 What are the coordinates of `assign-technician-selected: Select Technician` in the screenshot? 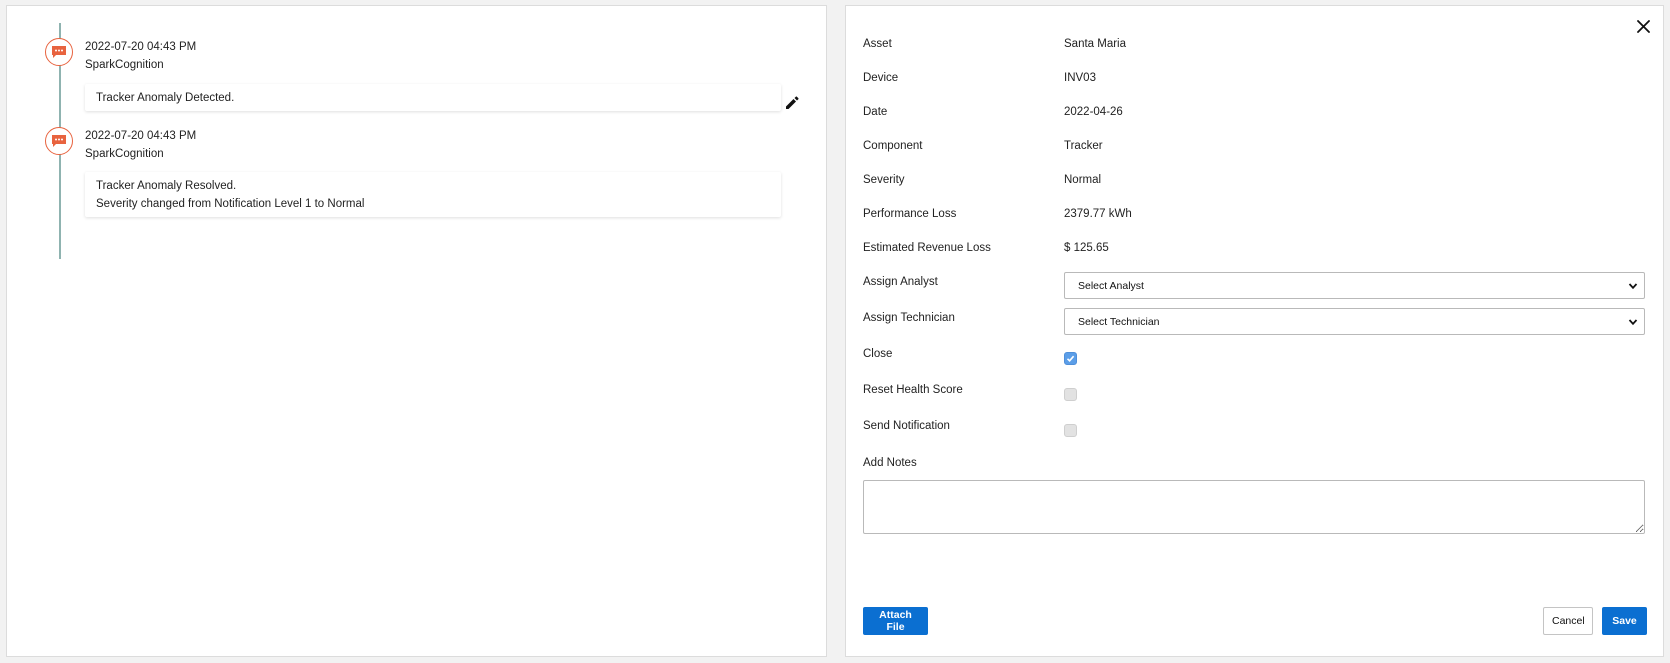 It's located at (1119, 321).